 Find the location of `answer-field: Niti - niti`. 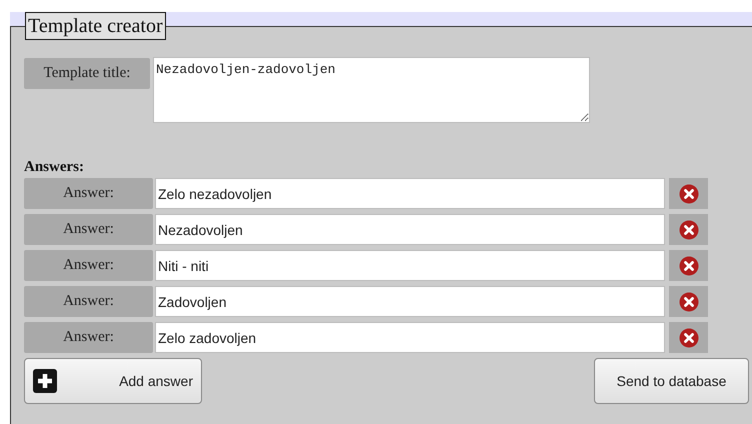

answer-field: Niti - niti is located at coordinates (410, 265).